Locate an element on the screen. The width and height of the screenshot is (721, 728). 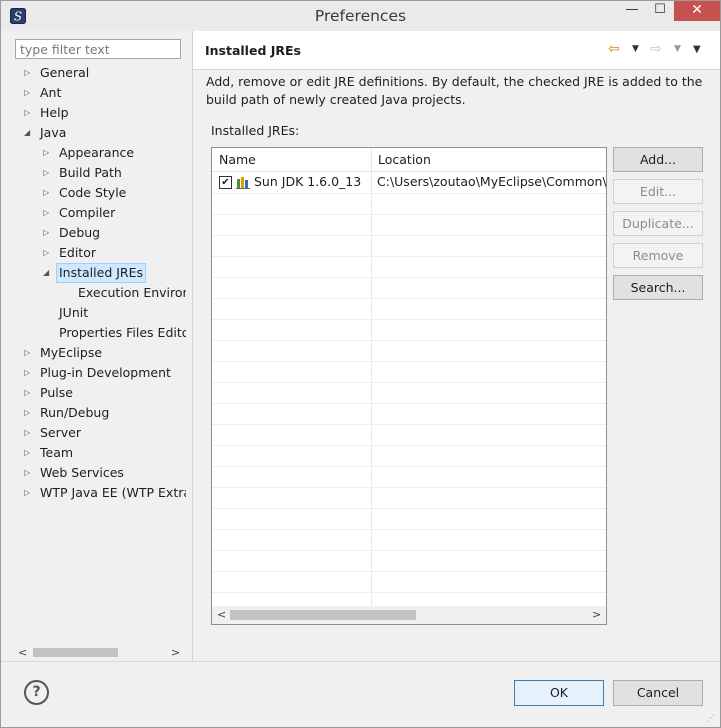
tree-item-label: Installed JREs is located at coordinates (101, 273).